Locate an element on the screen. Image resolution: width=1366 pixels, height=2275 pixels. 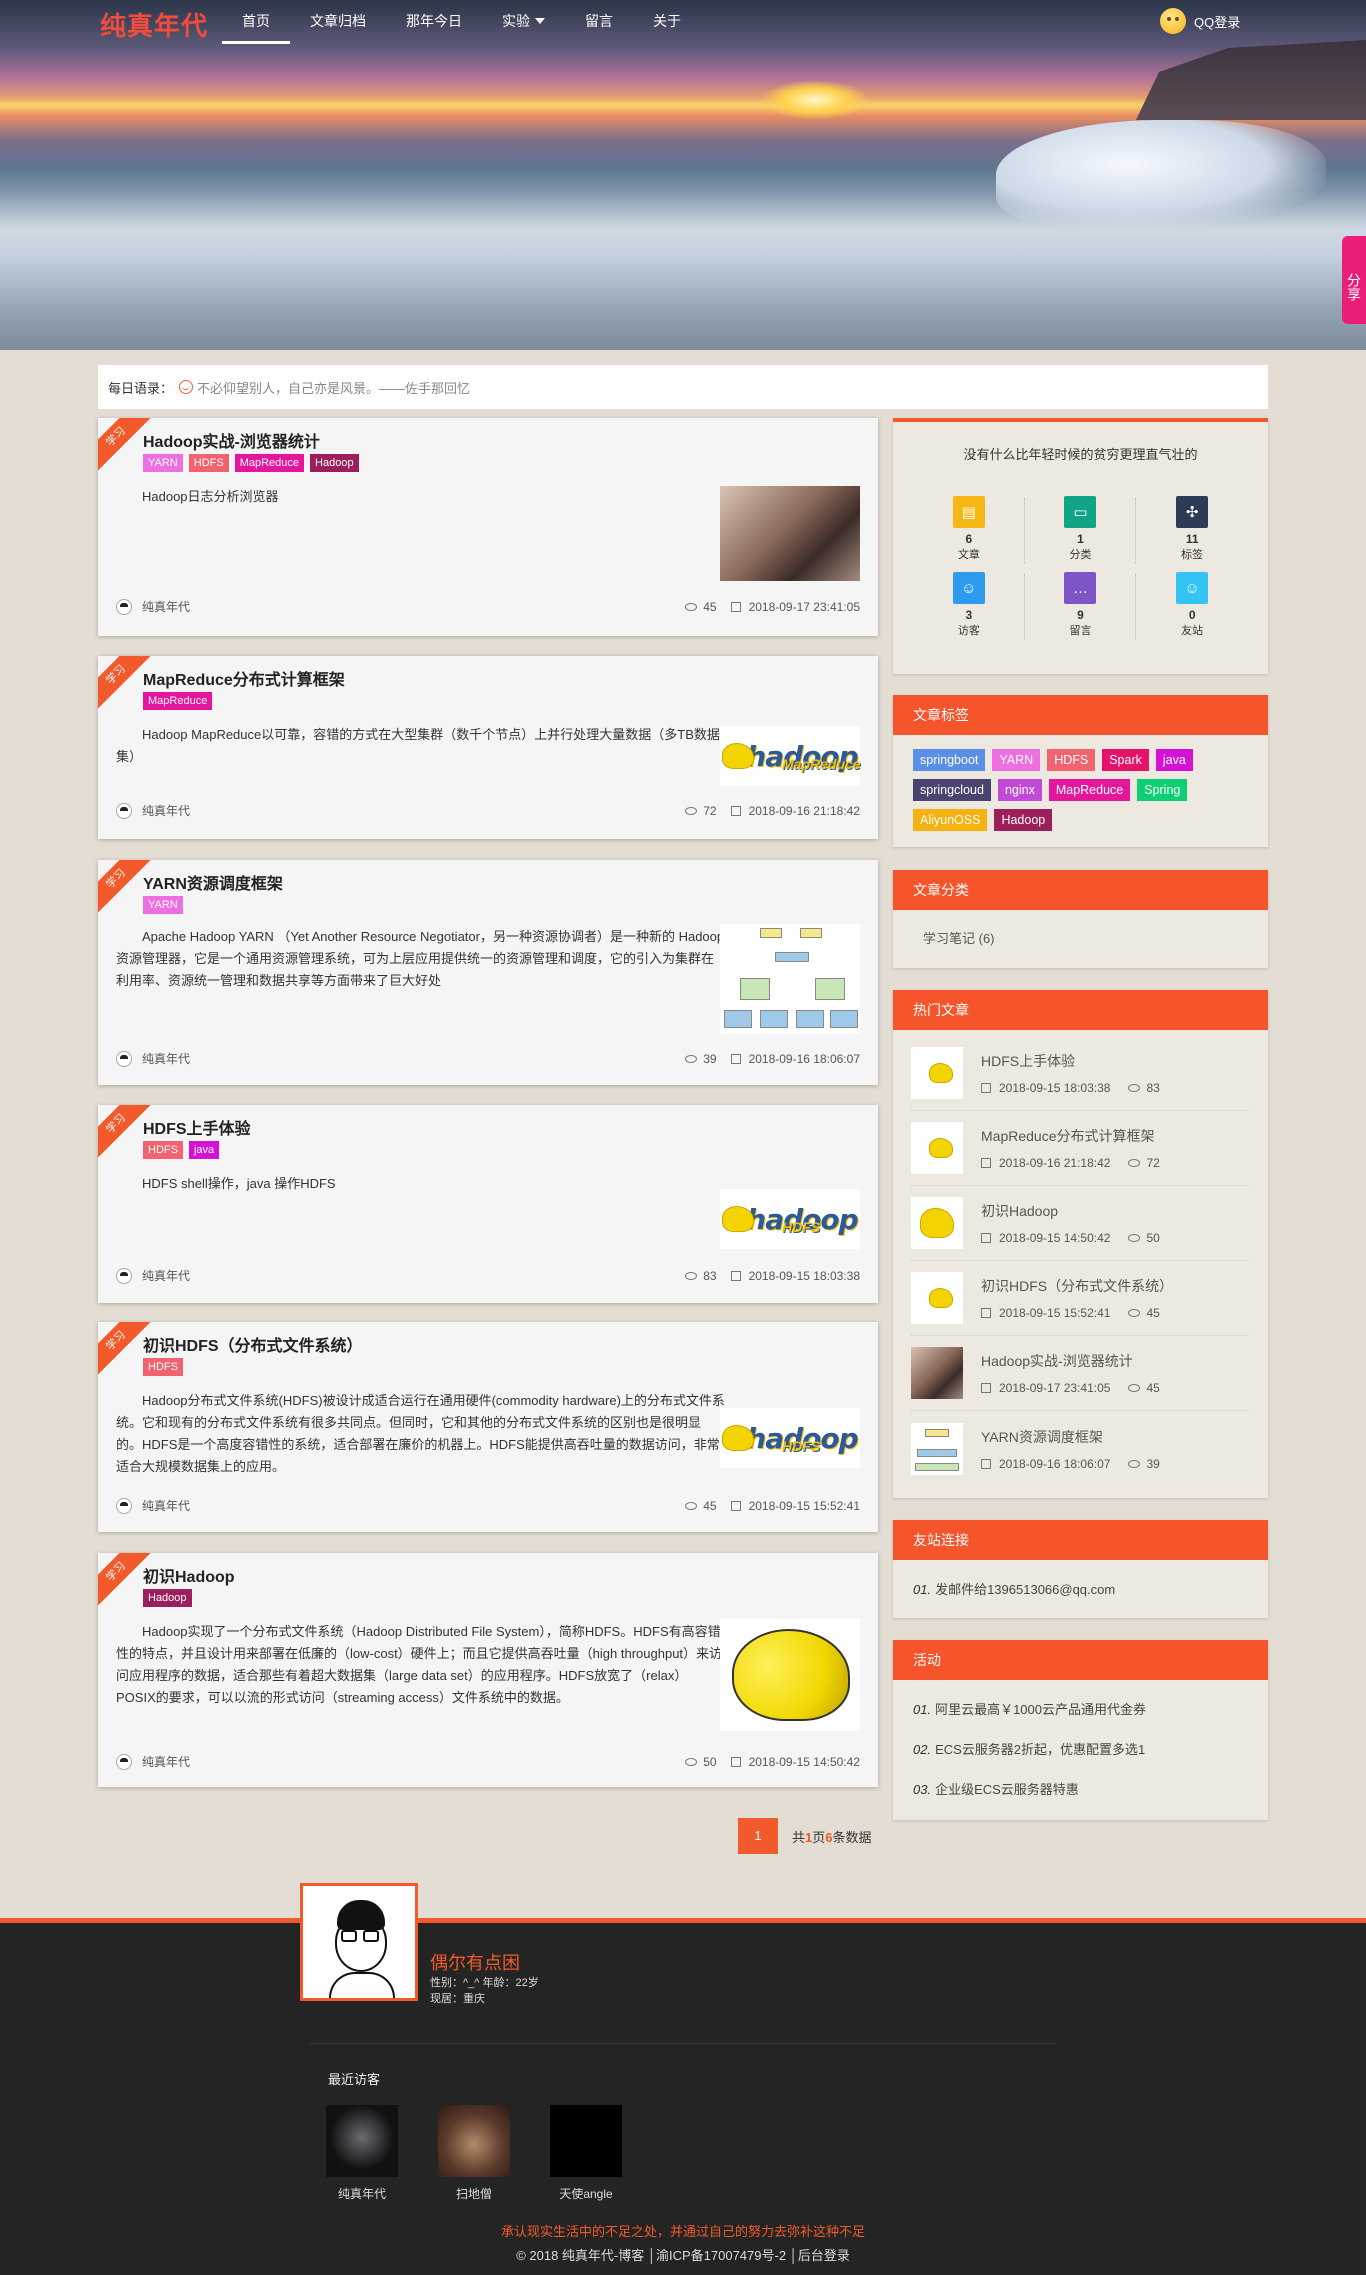
box-title: 友站连接 is located at coordinates (1080, 1540).